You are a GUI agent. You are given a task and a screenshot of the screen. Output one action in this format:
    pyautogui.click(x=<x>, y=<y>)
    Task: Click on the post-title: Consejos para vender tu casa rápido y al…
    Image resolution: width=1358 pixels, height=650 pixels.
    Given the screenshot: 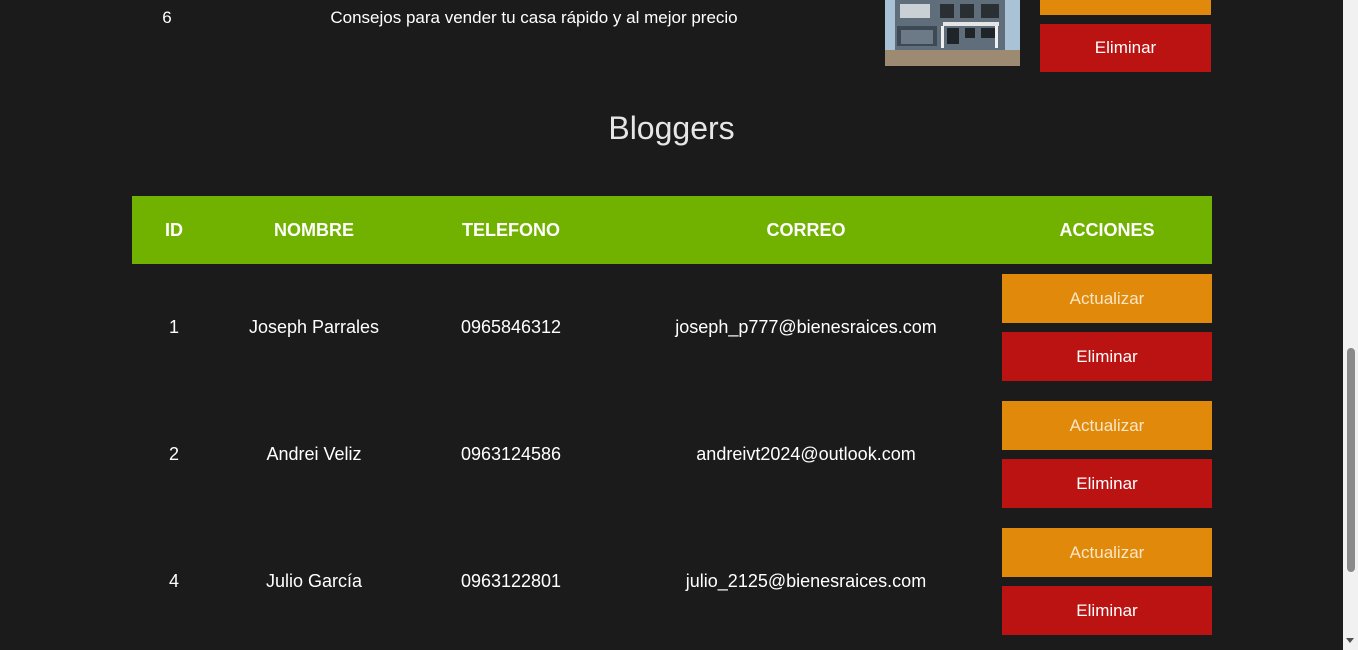 What is the action you would take?
    pyautogui.click(x=534, y=17)
    